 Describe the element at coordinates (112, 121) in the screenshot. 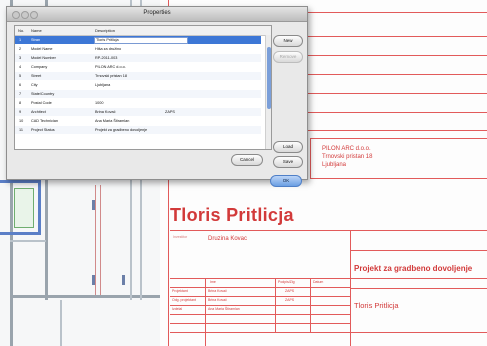

I see `row-description: Ana Maria Štiramlan` at that location.